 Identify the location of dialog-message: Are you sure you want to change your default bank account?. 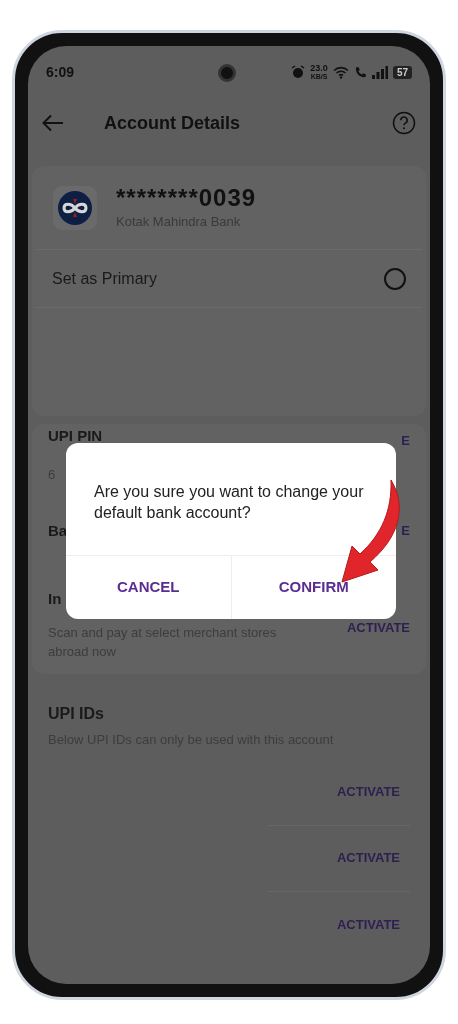
(229, 502).